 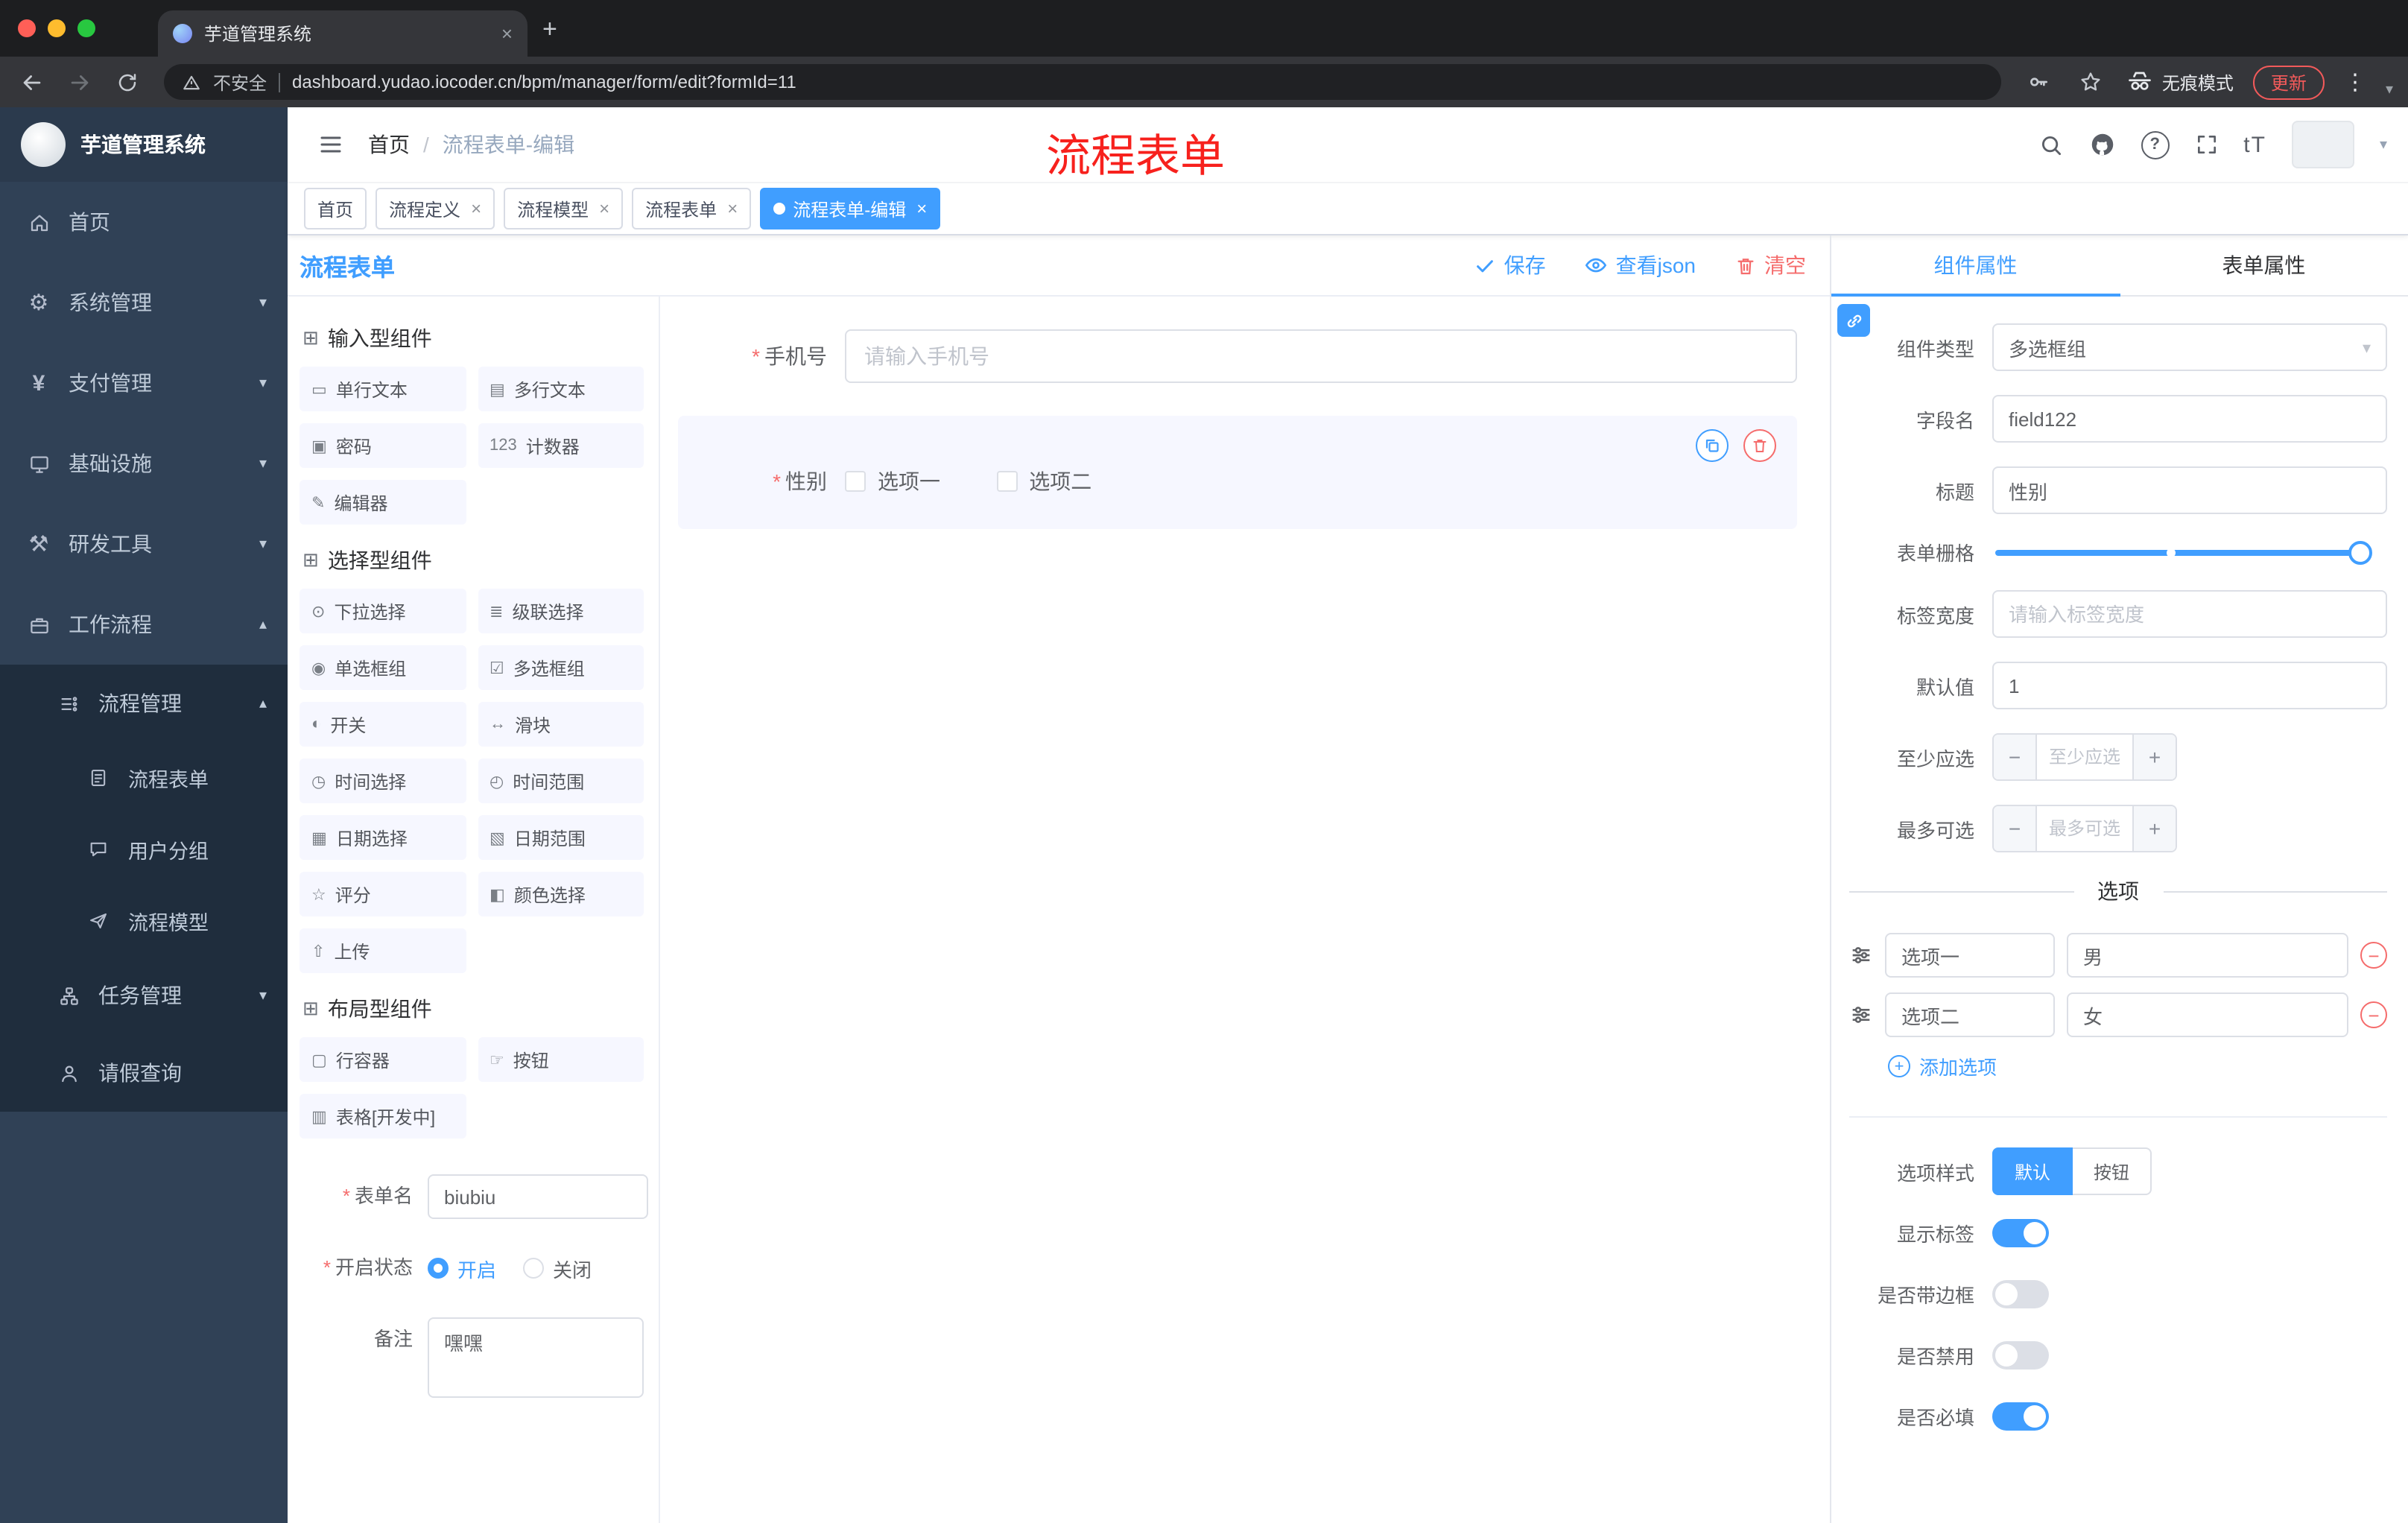 I want to click on sidebar-item-user-group: 用户分组, so click(x=144, y=850).